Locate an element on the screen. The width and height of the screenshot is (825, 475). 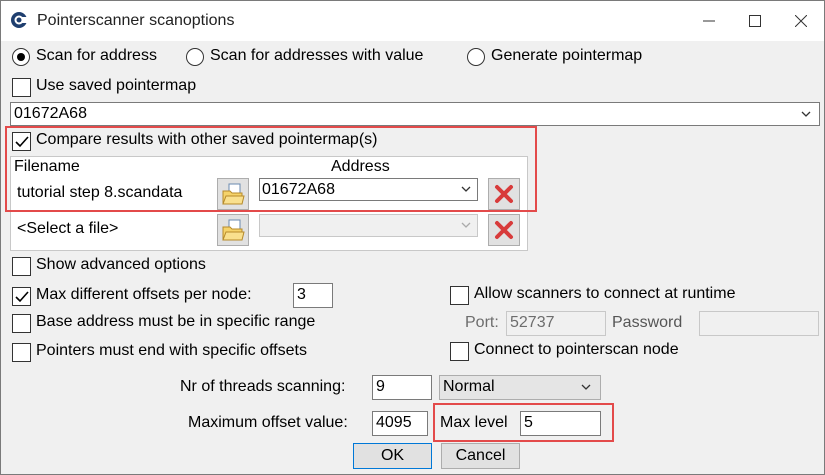
compare-row-2-address-combo is located at coordinates (368, 225).